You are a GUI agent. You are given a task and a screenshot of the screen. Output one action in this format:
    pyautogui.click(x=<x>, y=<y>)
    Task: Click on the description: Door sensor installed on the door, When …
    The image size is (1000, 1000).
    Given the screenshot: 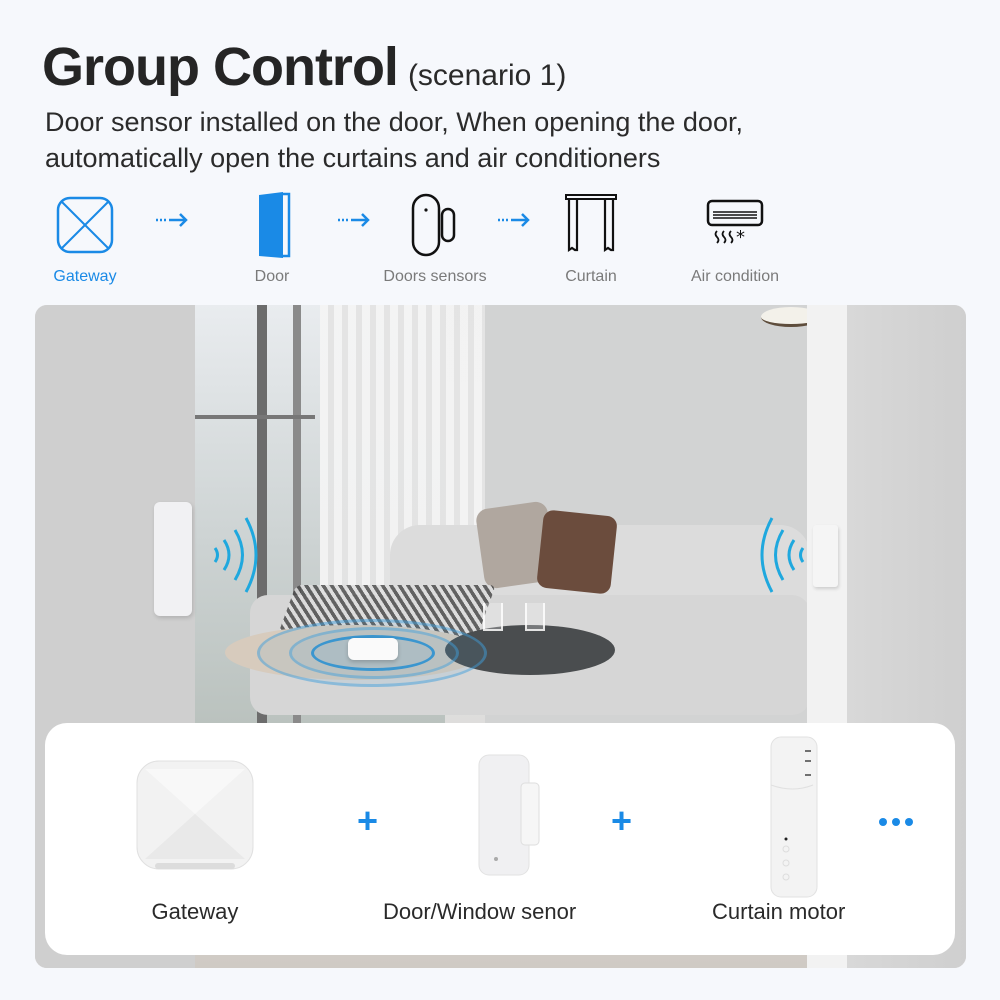 What is the action you would take?
    pyautogui.click(x=394, y=140)
    